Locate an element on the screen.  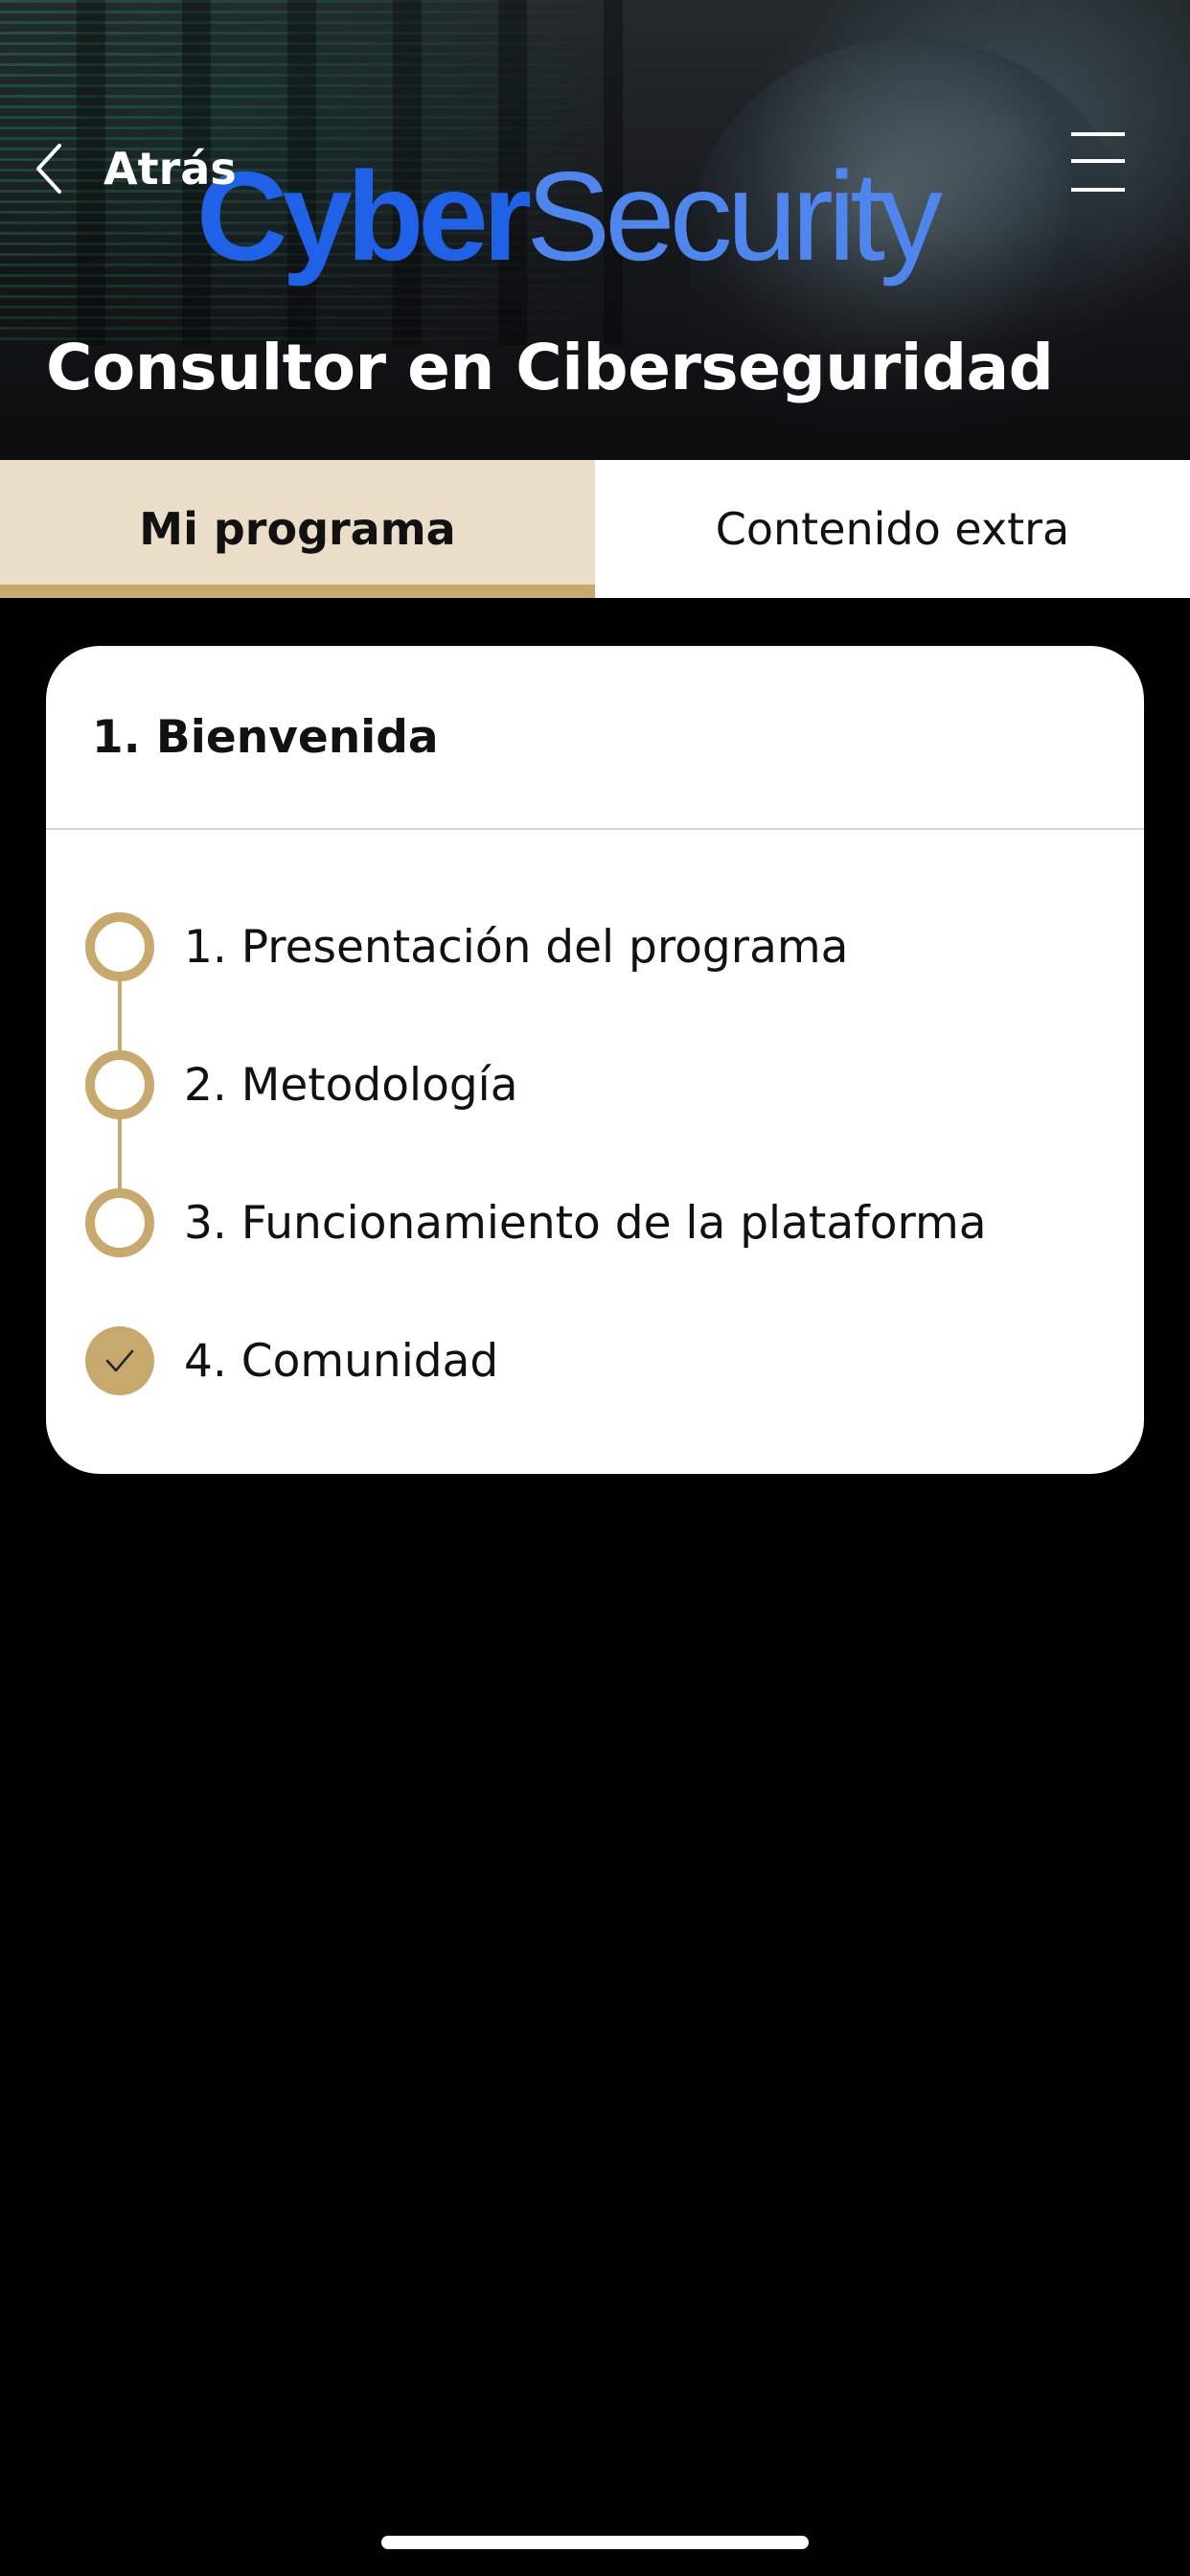
checkmark-icon is located at coordinates (120, 1360).